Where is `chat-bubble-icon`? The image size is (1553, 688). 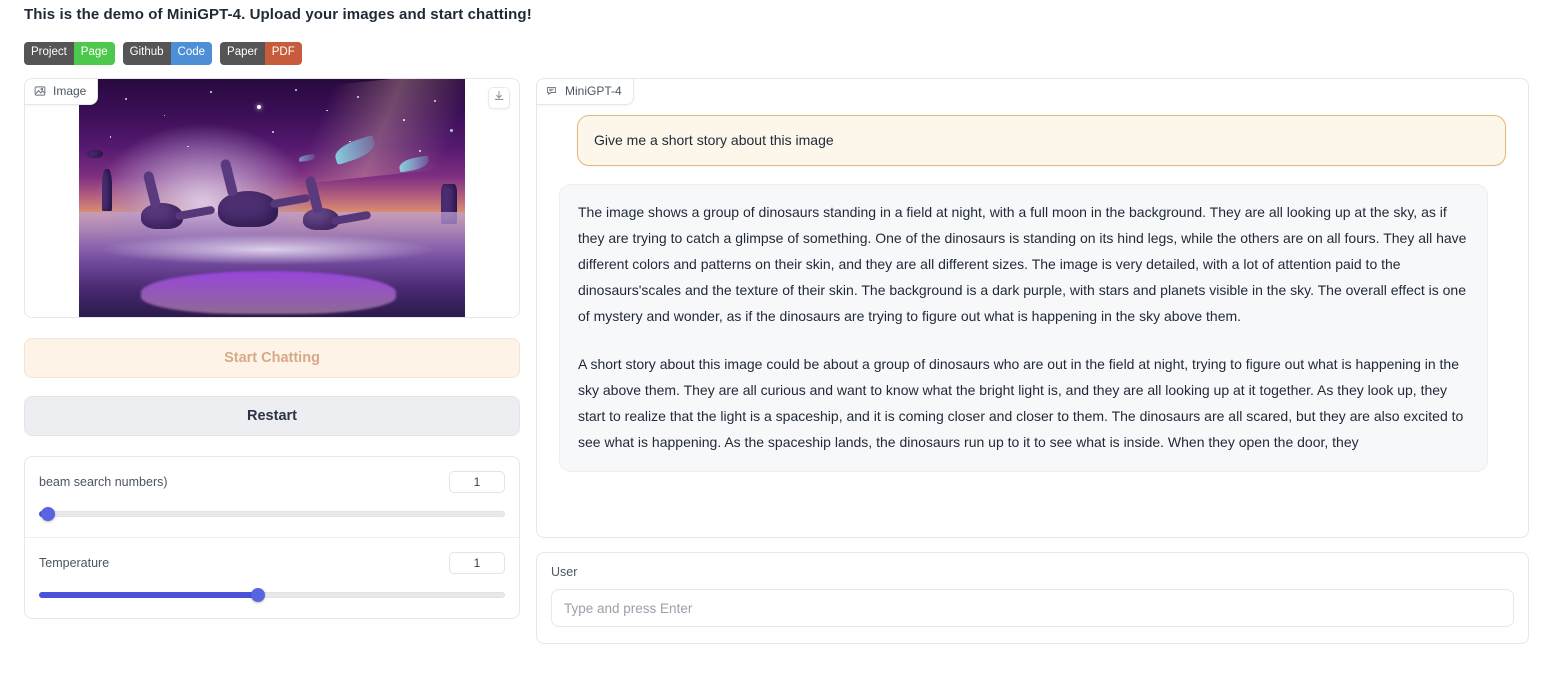
chat-bubble-icon is located at coordinates (552, 91).